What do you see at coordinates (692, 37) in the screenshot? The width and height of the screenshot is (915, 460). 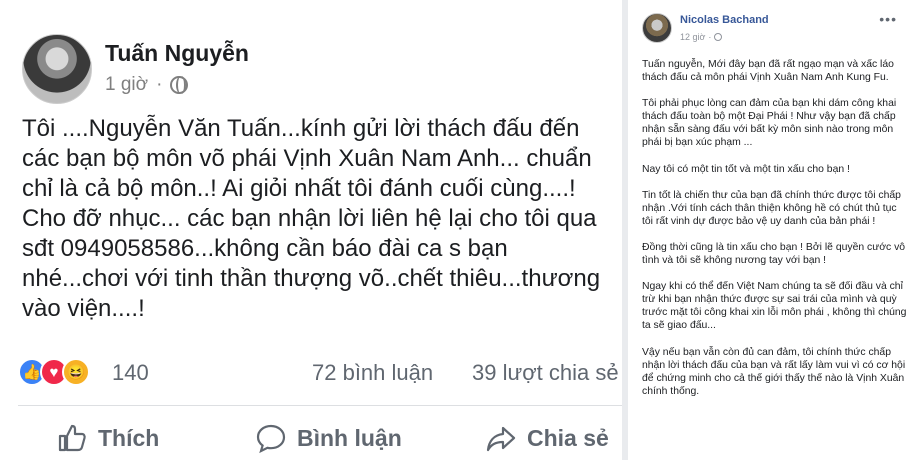 I see `time-label: 12 giờ` at bounding box center [692, 37].